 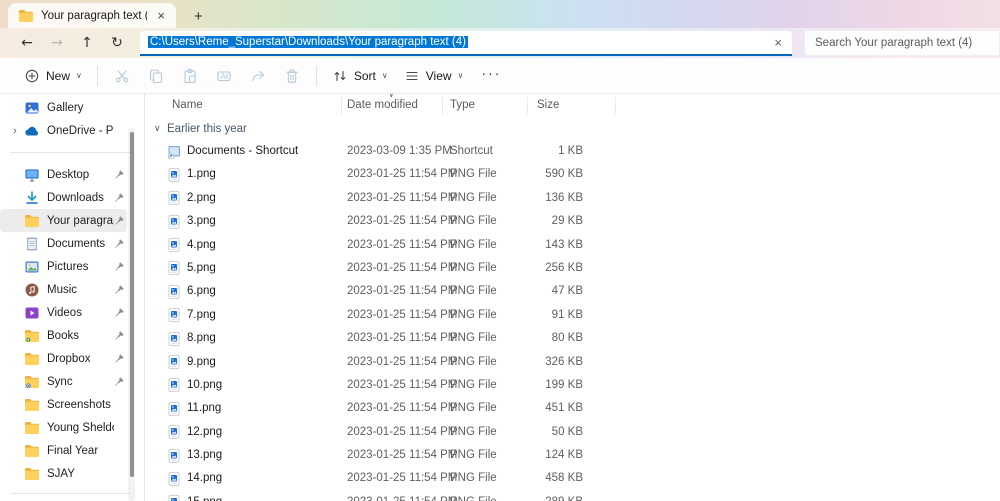 I want to click on file-row: 8.png 2023-01-25 11:54 PM PNG File 80 KB, so click(x=572, y=338).